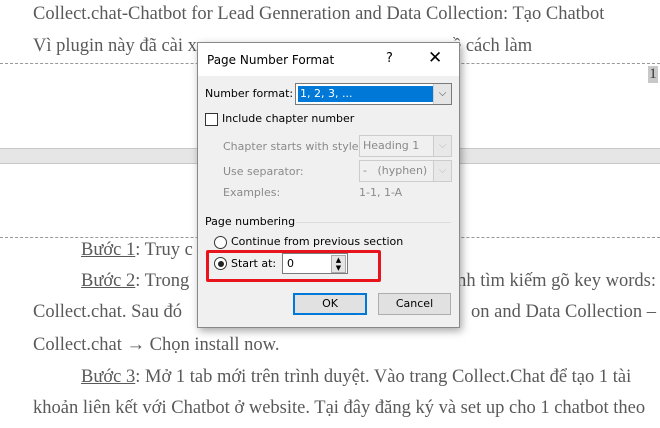 This screenshot has height=428, width=660. Describe the element at coordinates (290, 263) in the screenshot. I see `start-at-value: 0` at that location.